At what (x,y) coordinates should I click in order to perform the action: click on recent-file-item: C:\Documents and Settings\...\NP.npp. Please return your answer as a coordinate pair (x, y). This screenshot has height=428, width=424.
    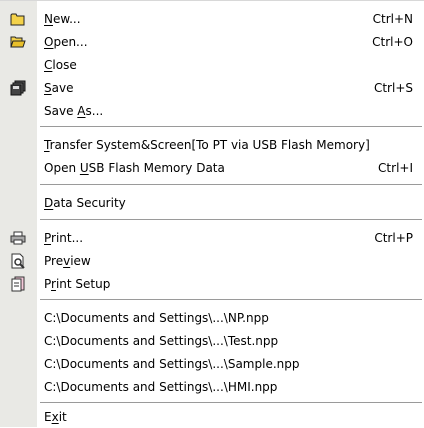
    Looking at the image, I should click on (212, 317).